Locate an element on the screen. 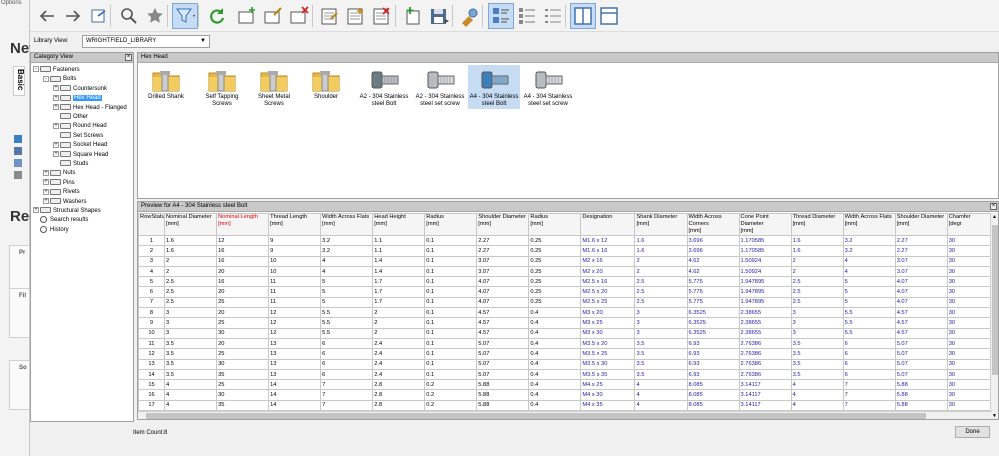  row-status-cell: 3 is located at coordinates (152, 261).